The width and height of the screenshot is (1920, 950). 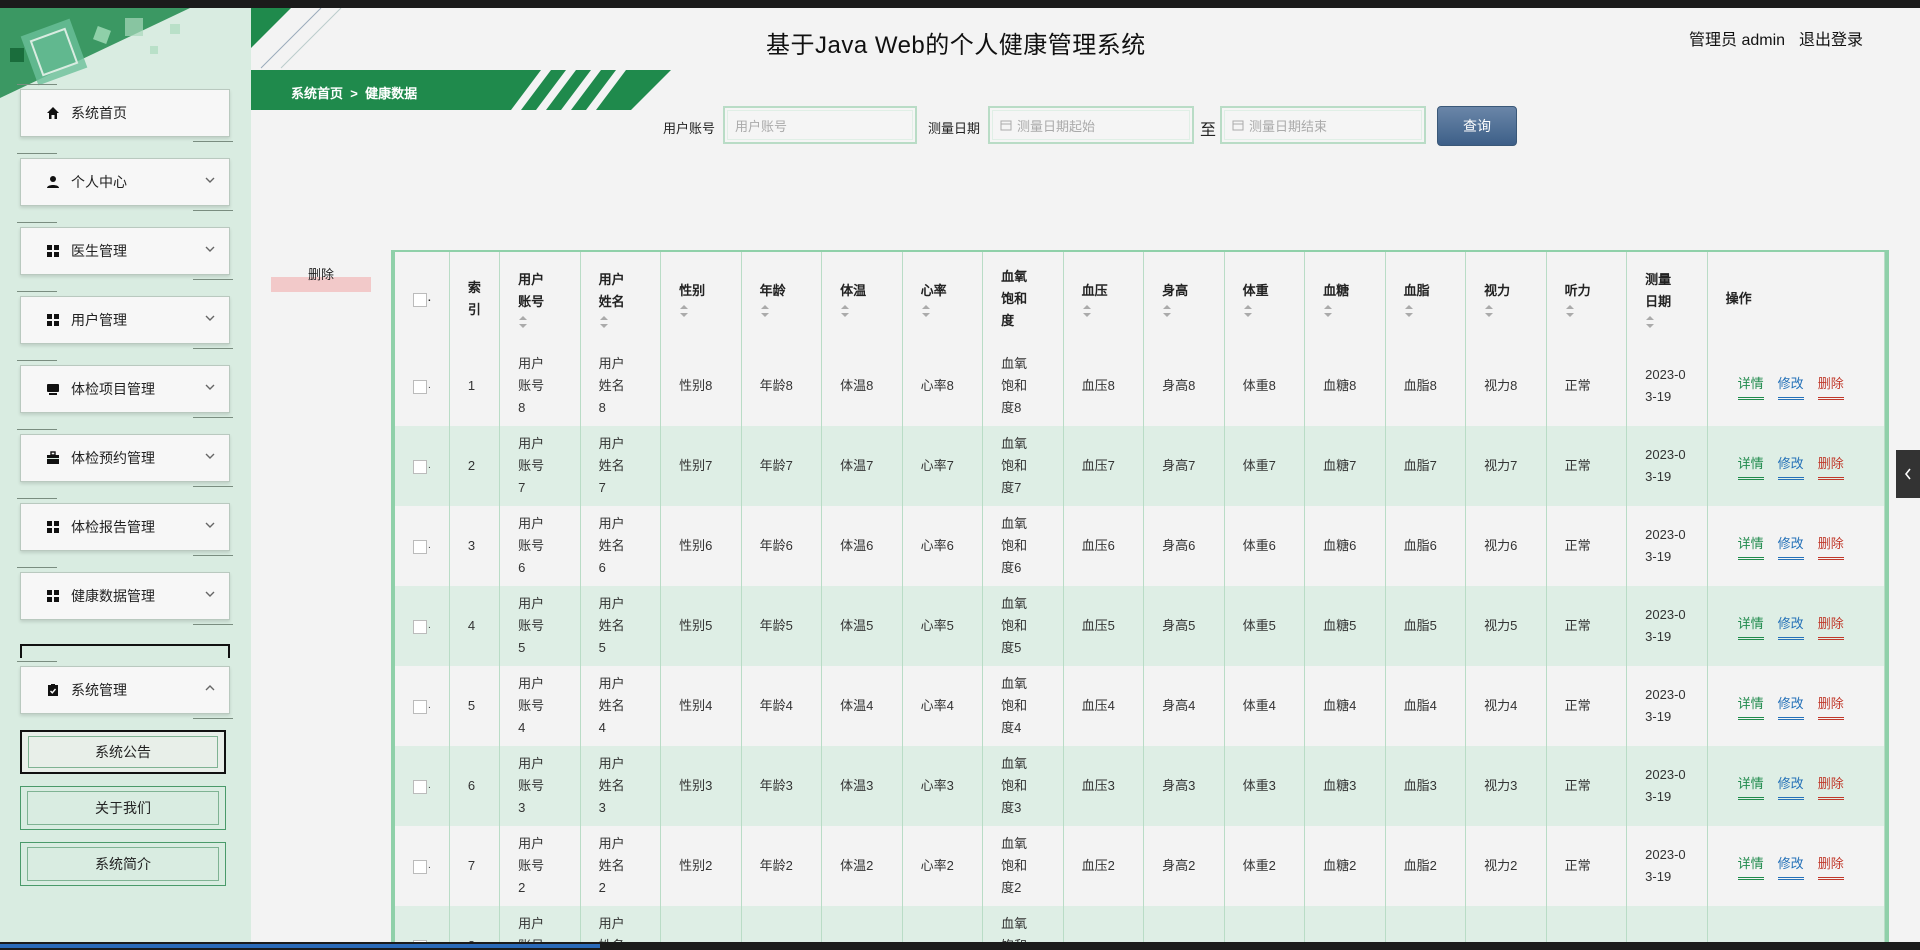 What do you see at coordinates (125, 690) in the screenshot?
I see `sidebar-item-system-management: 系统管理` at bounding box center [125, 690].